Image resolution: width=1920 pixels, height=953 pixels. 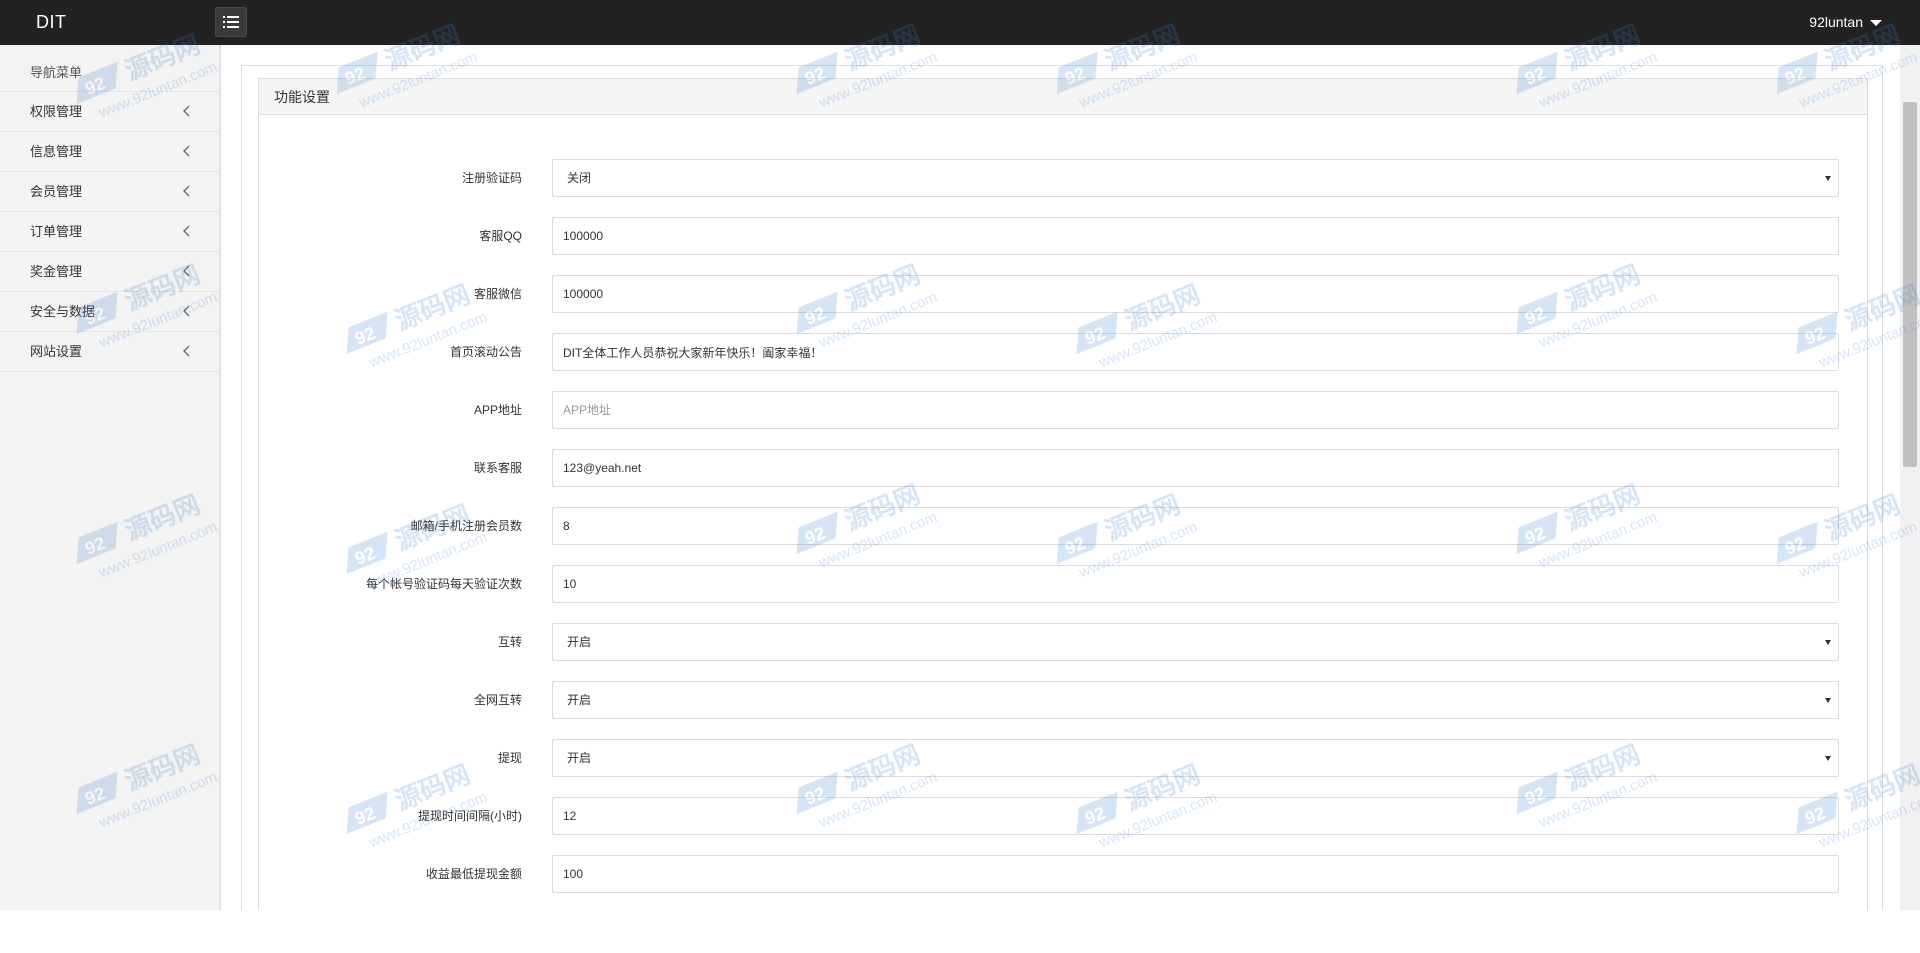 What do you see at coordinates (63, 311) in the screenshot?
I see `sidebar-item-label: 安全与数据` at bounding box center [63, 311].